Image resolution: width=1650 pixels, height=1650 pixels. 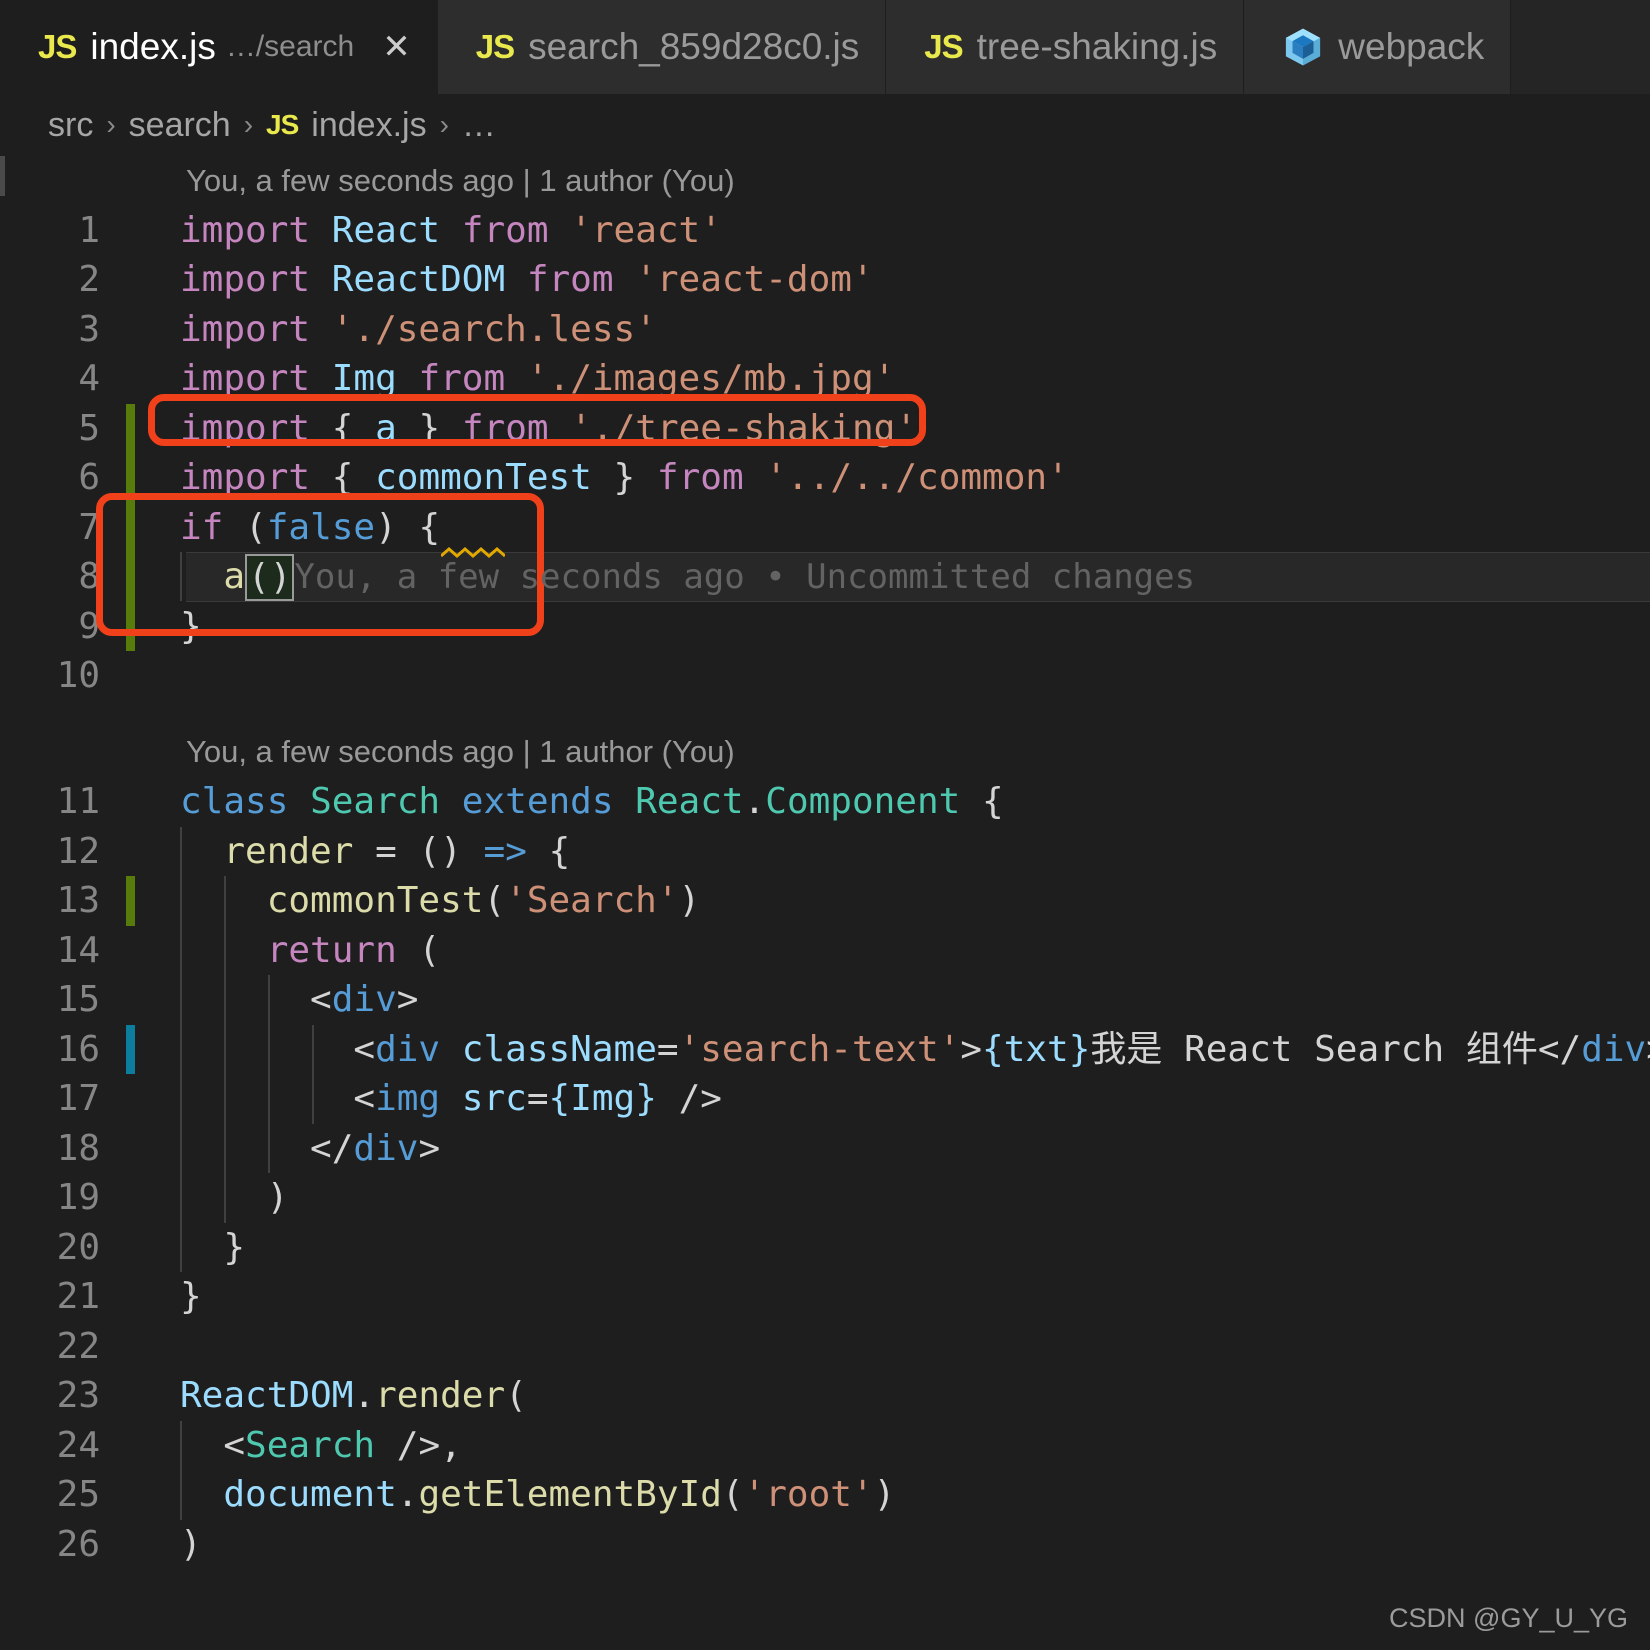 I want to click on code-line-3: 3 import './search.less', so click(x=825, y=330).